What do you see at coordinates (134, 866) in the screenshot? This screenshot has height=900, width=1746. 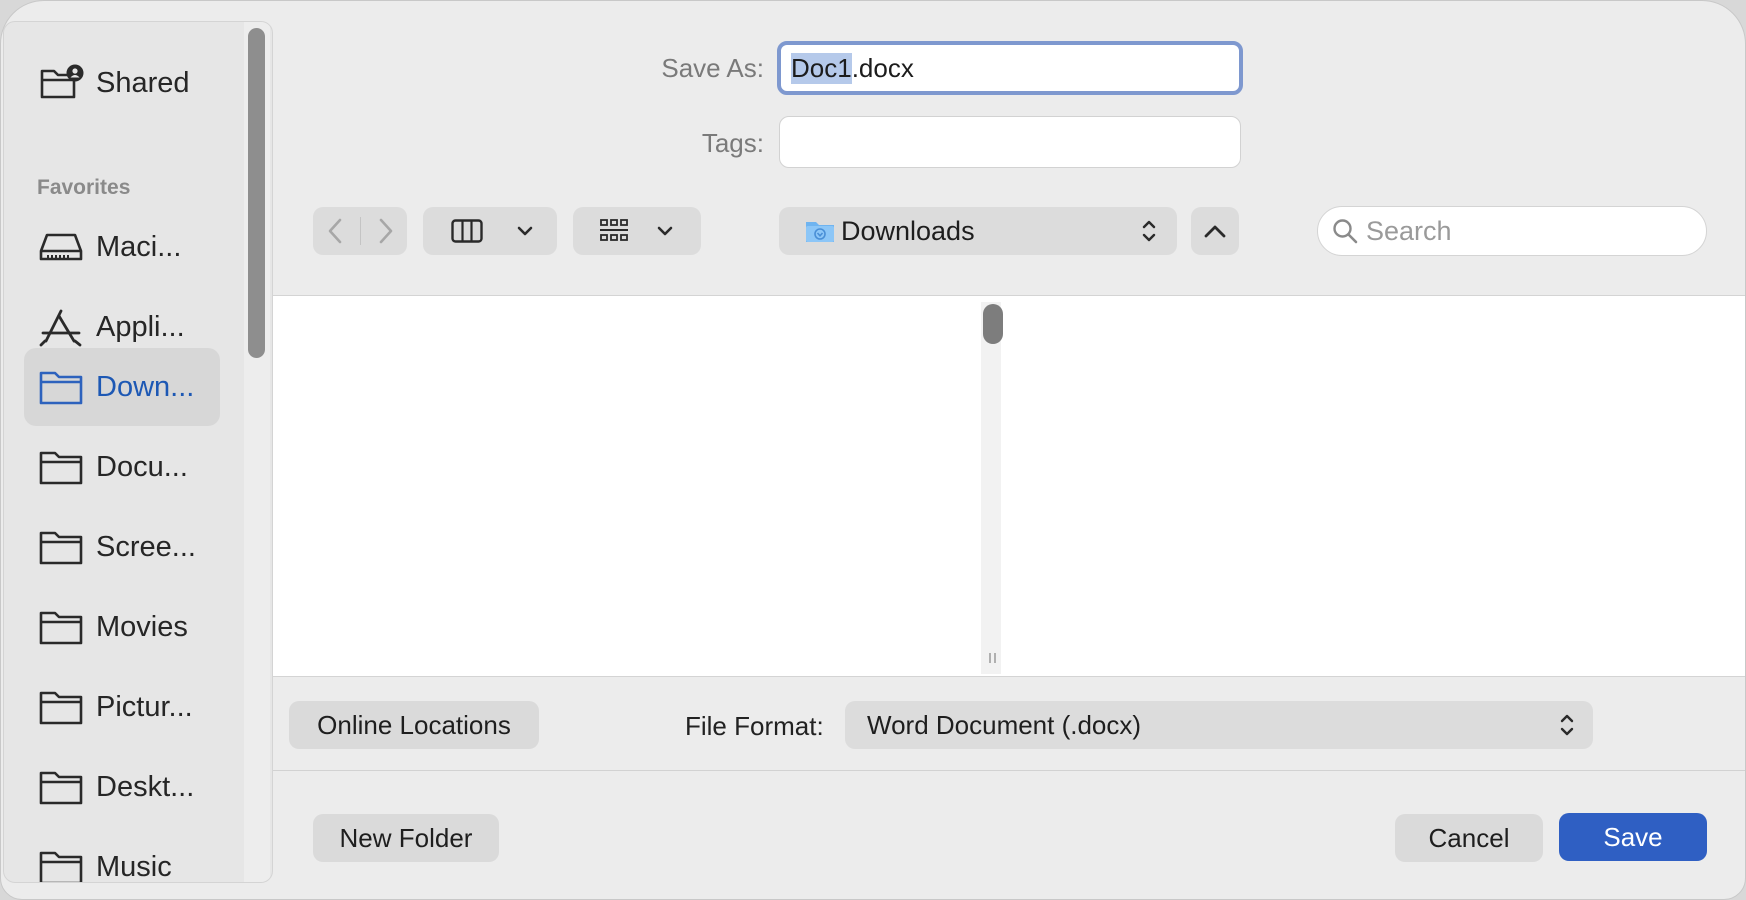 I see `sidebar-item-label: Music` at bounding box center [134, 866].